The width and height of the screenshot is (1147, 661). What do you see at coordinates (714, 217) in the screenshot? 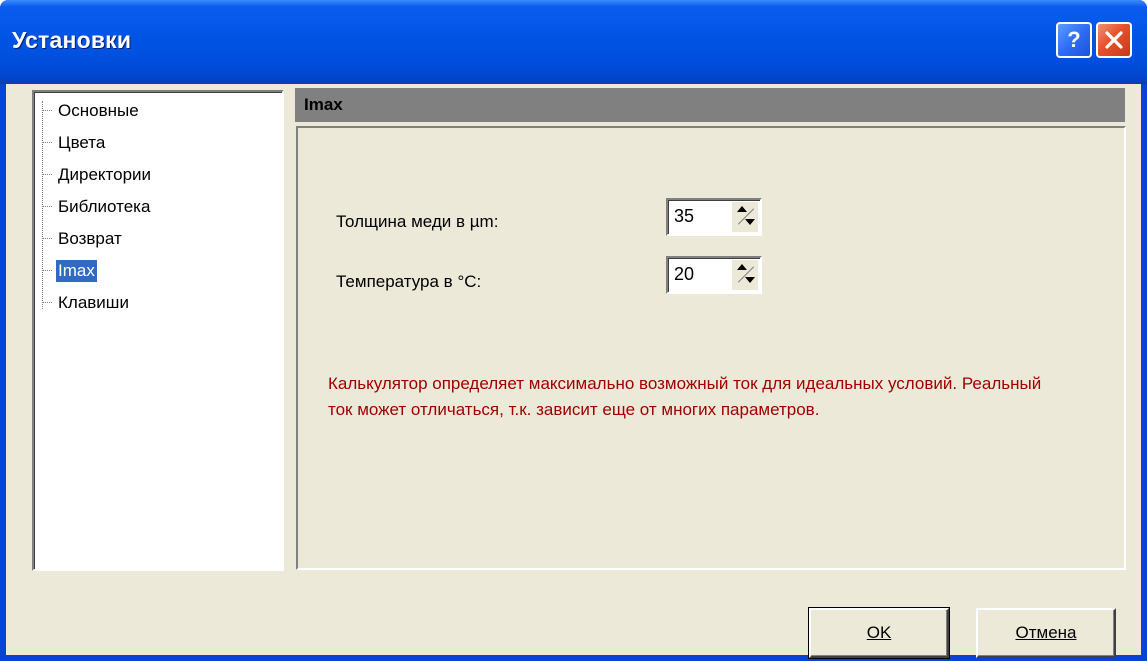
I see `copper-thickness-spinner: 35` at bounding box center [714, 217].